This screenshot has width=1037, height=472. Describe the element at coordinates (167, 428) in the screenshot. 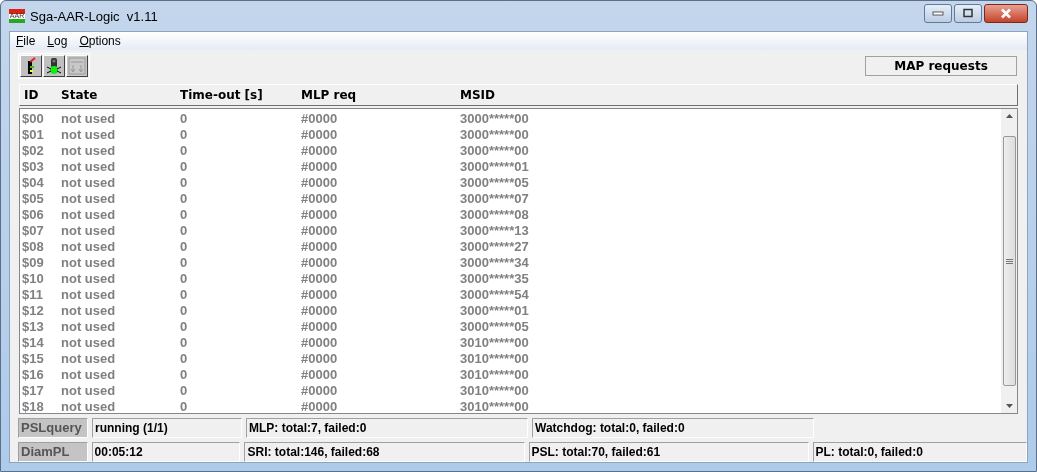

I see `status-field: running (1/1)` at that location.